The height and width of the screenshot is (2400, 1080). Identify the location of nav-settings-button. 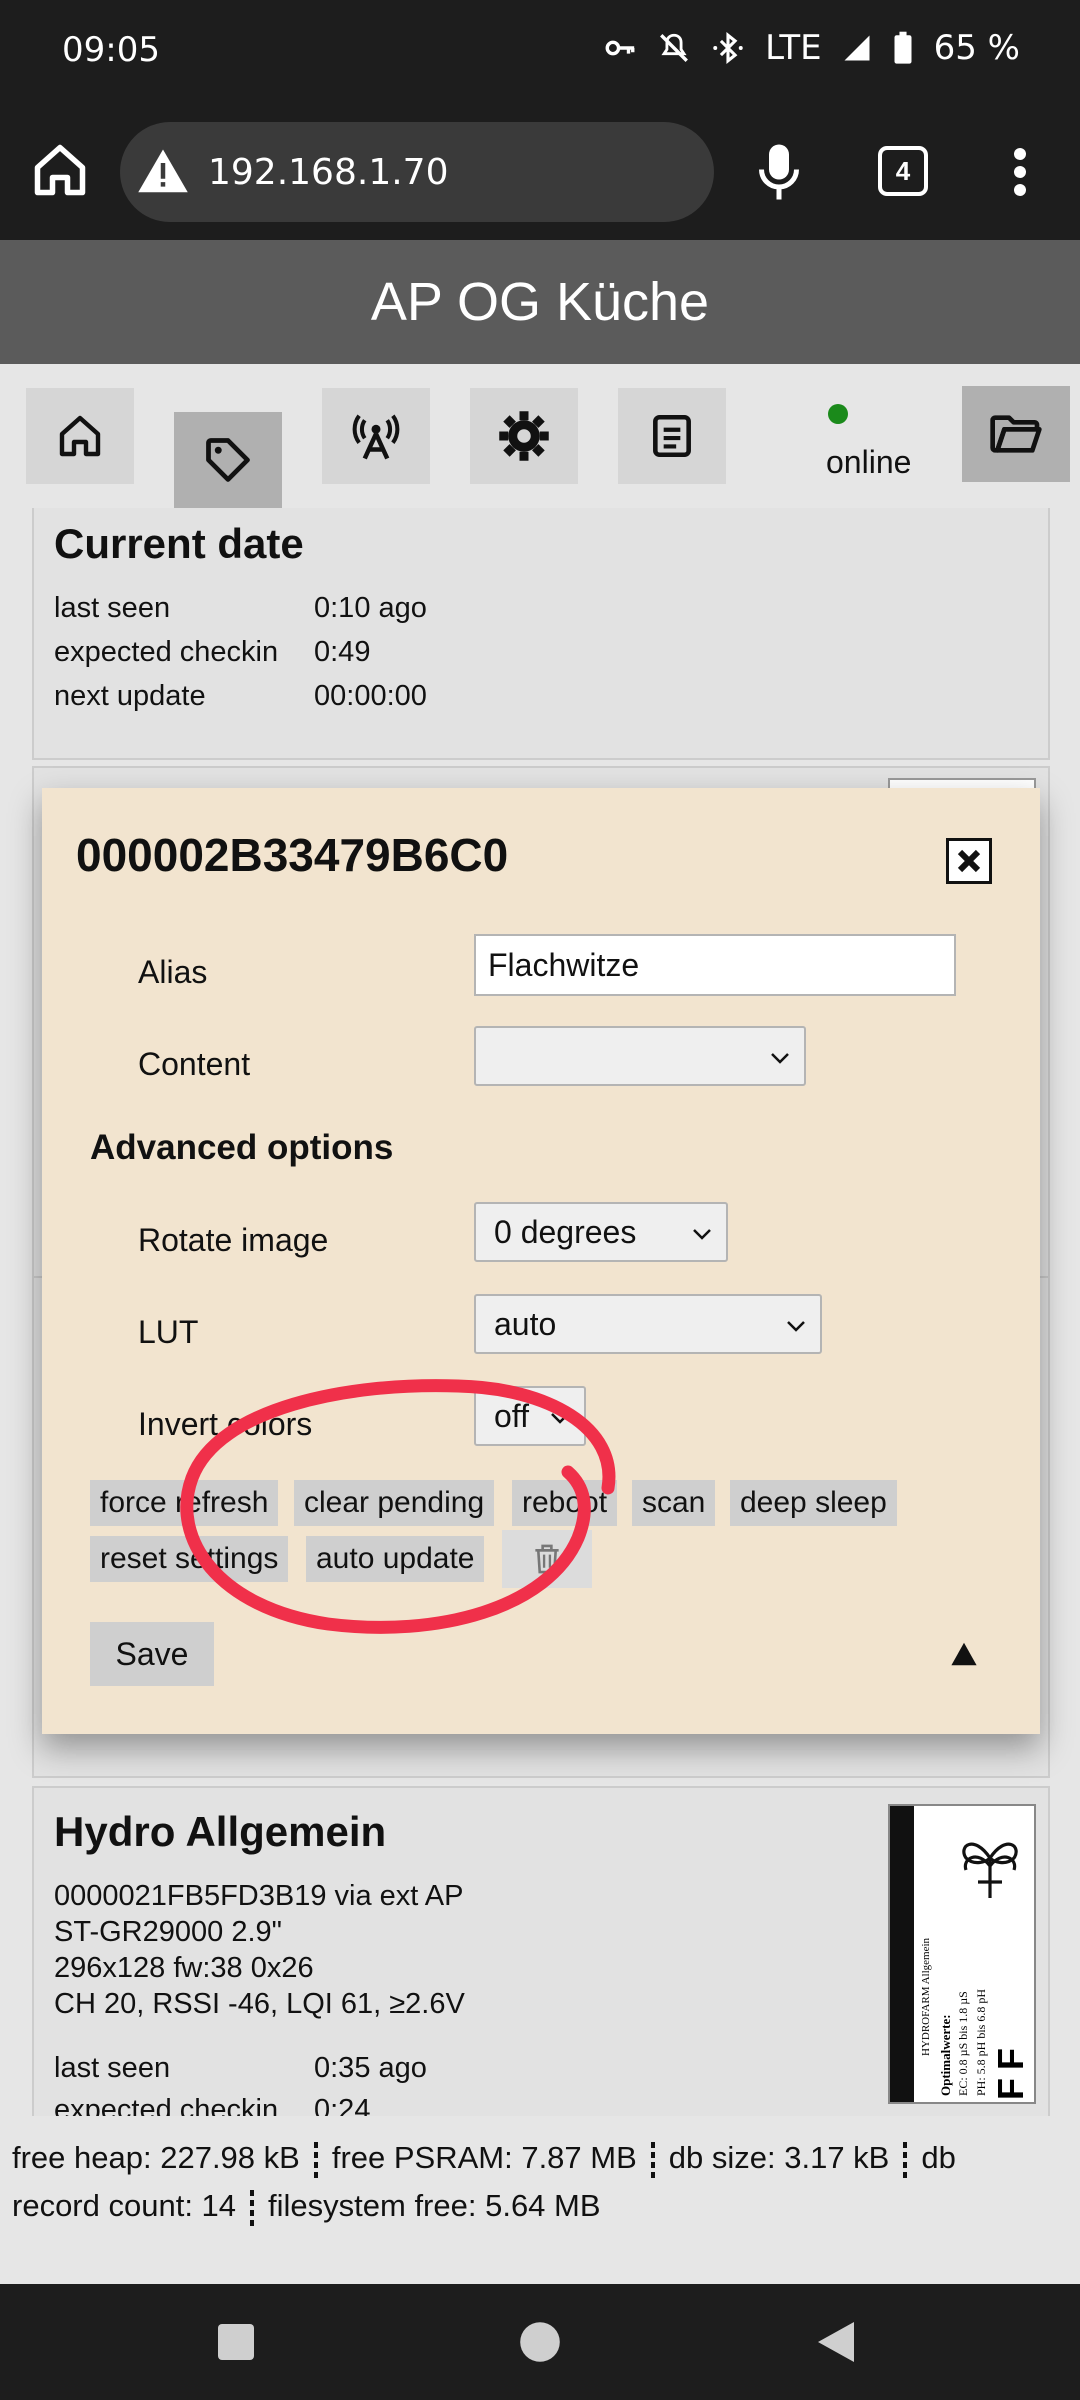
(524, 436).